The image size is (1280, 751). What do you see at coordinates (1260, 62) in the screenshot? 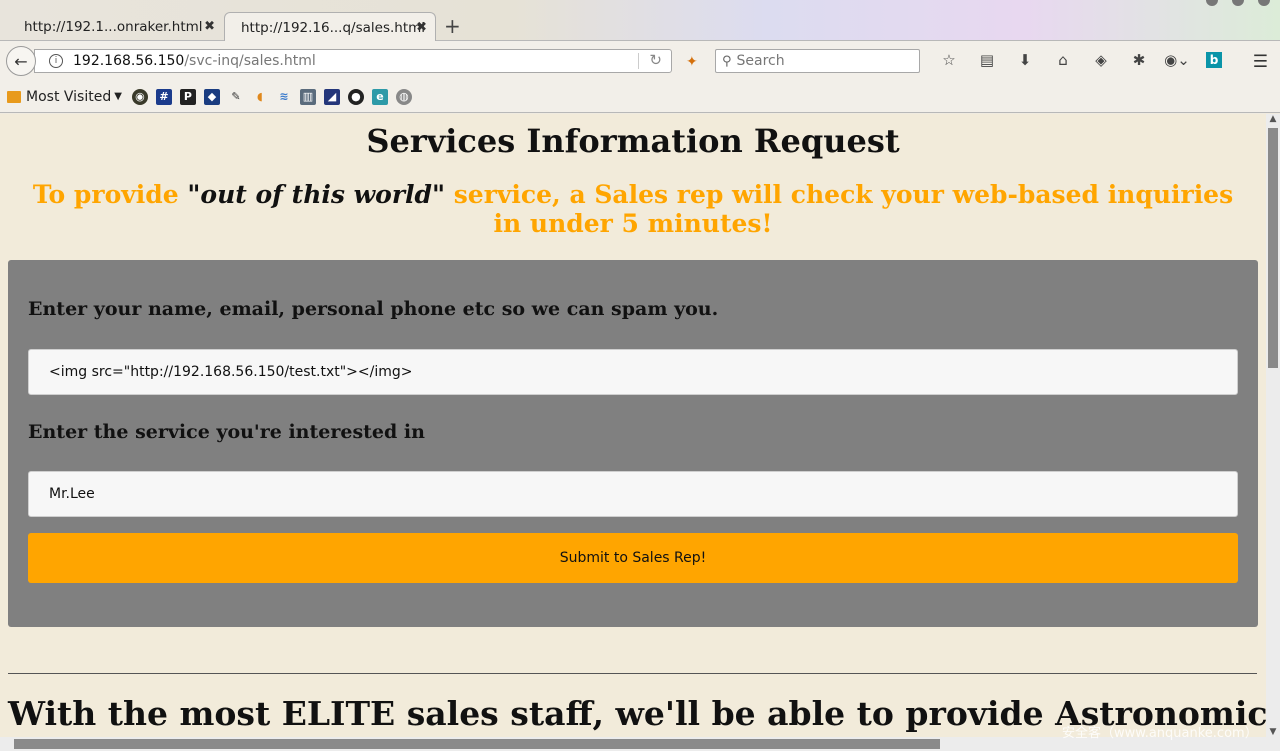
I see `hamburger-menu-icon: ☰` at bounding box center [1260, 62].